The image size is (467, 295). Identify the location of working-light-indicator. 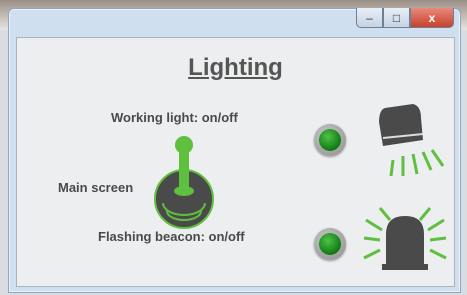
(330, 140).